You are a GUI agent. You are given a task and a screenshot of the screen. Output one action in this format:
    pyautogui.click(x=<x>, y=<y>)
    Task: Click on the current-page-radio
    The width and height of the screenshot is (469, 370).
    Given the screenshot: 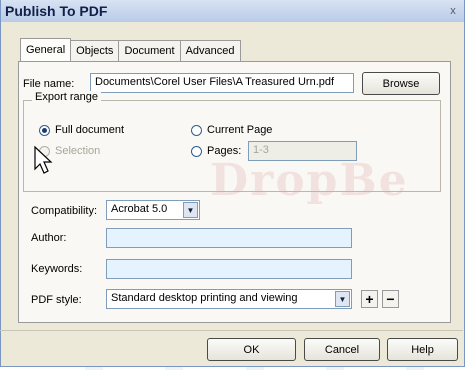 What is the action you would take?
    pyautogui.click(x=196, y=130)
    